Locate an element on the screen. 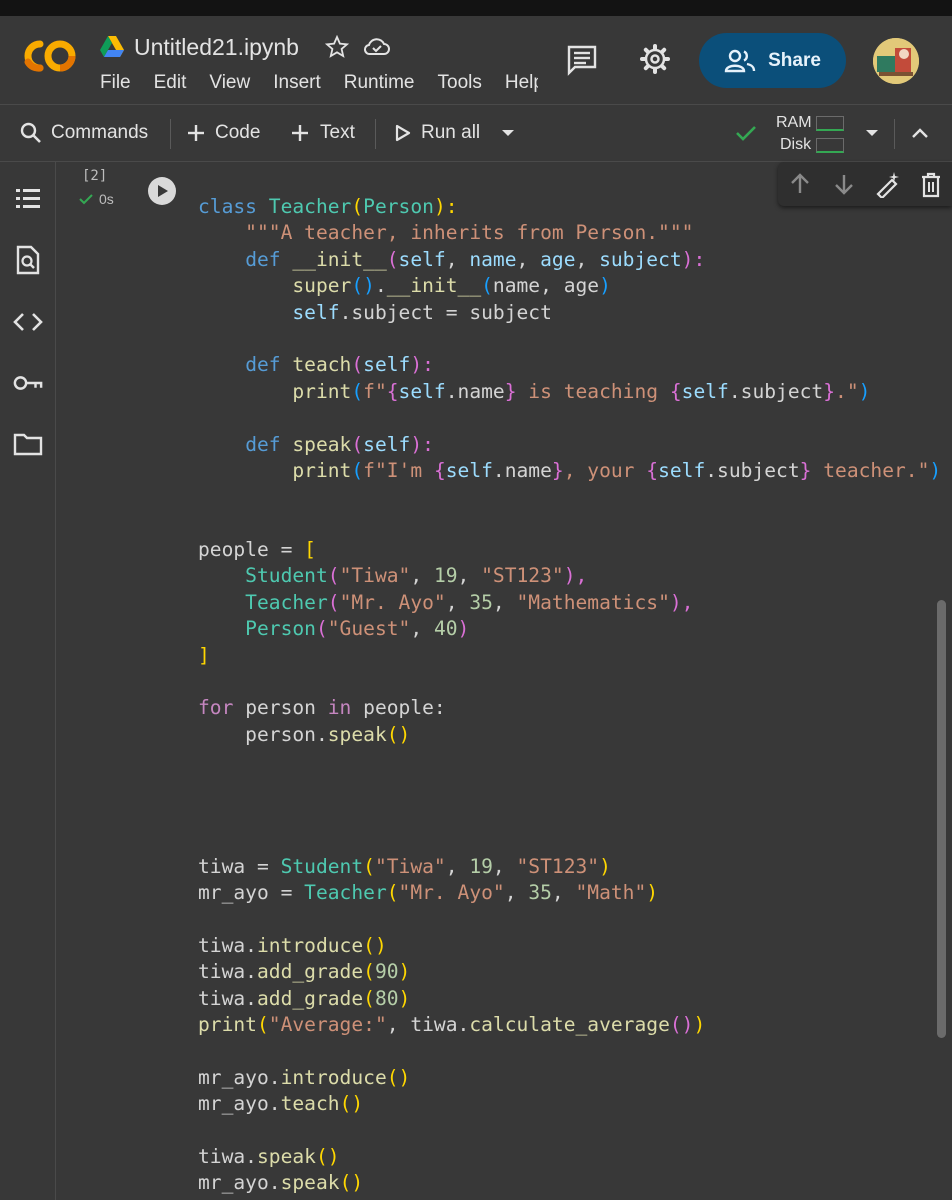  code-label: Code is located at coordinates (238, 132).